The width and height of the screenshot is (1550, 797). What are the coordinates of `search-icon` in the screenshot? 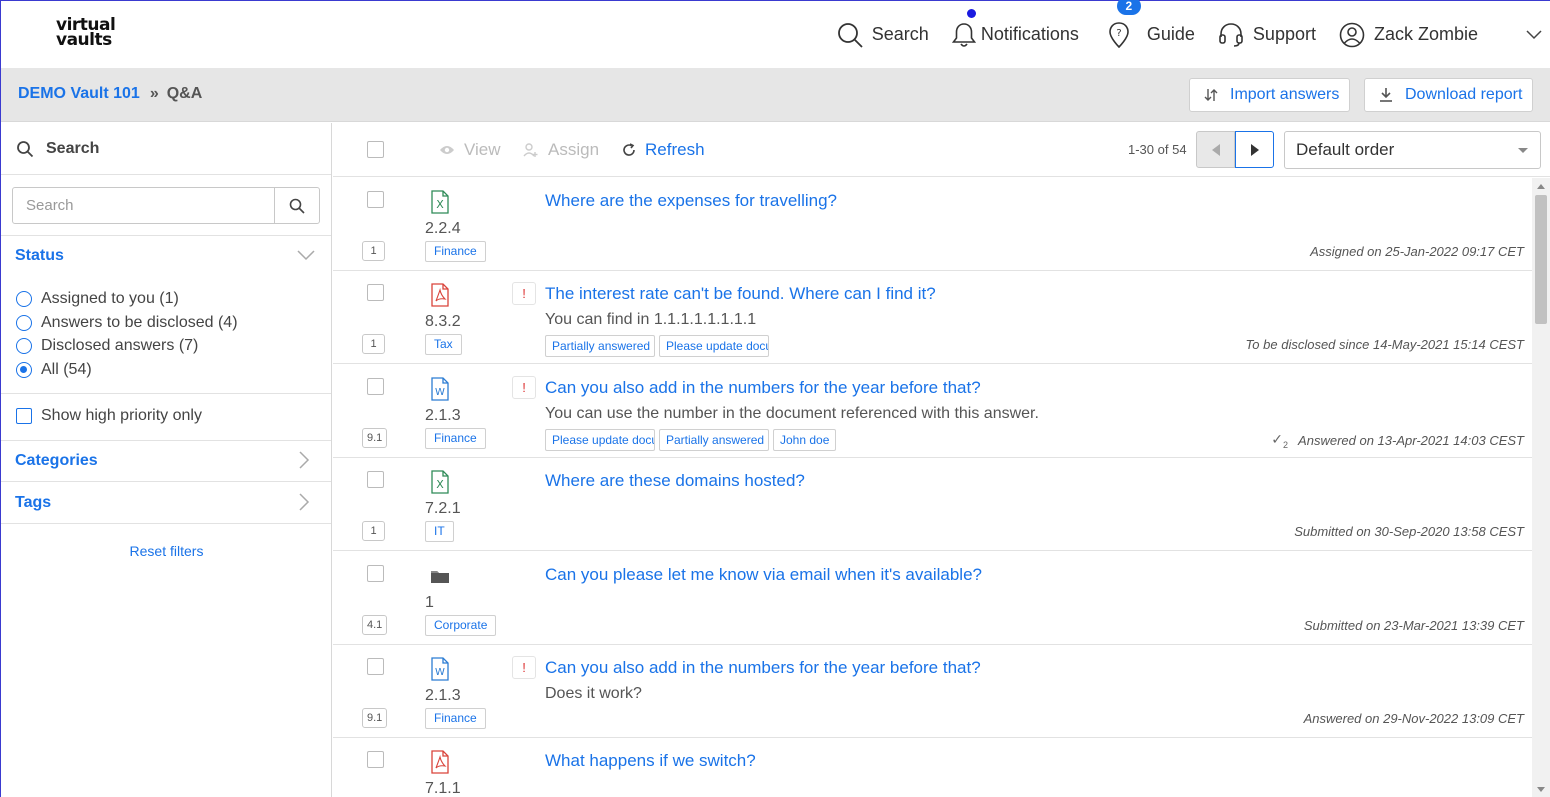 It's located at (25, 148).